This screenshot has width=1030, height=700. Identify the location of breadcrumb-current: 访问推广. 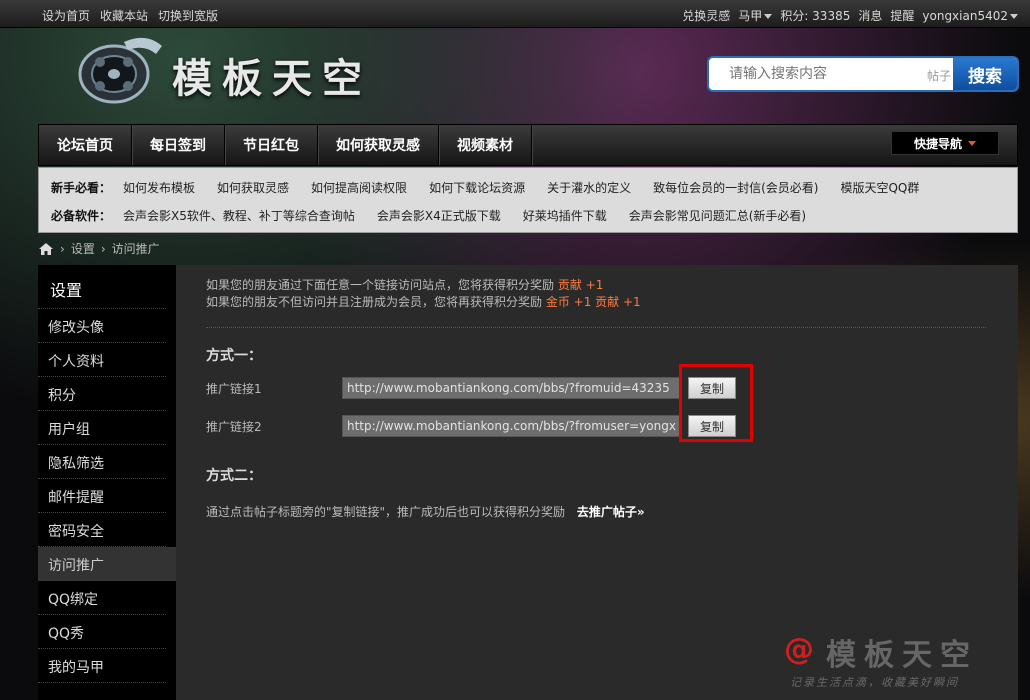
(135, 249).